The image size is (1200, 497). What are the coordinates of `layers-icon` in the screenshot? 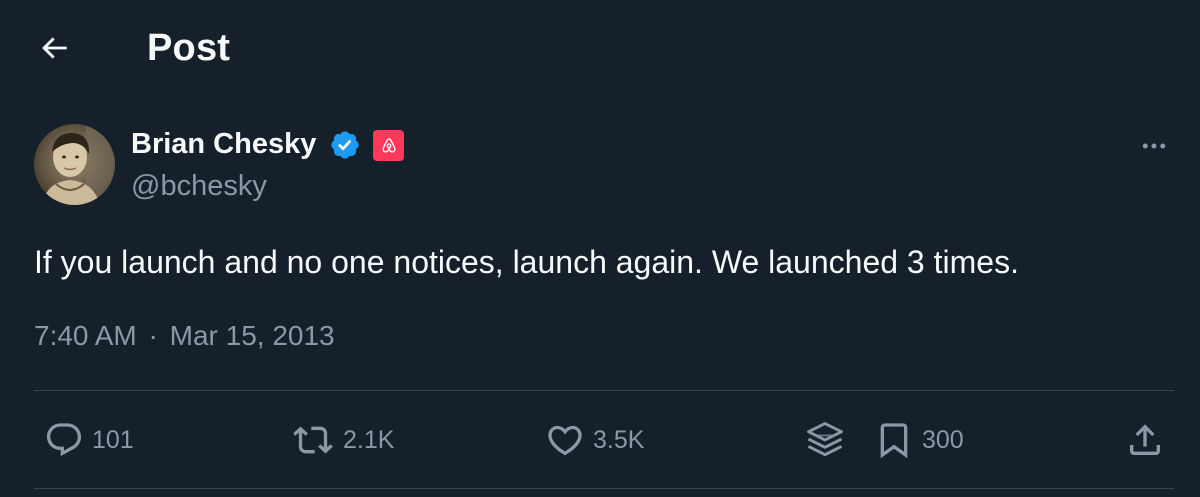 It's located at (825, 439).